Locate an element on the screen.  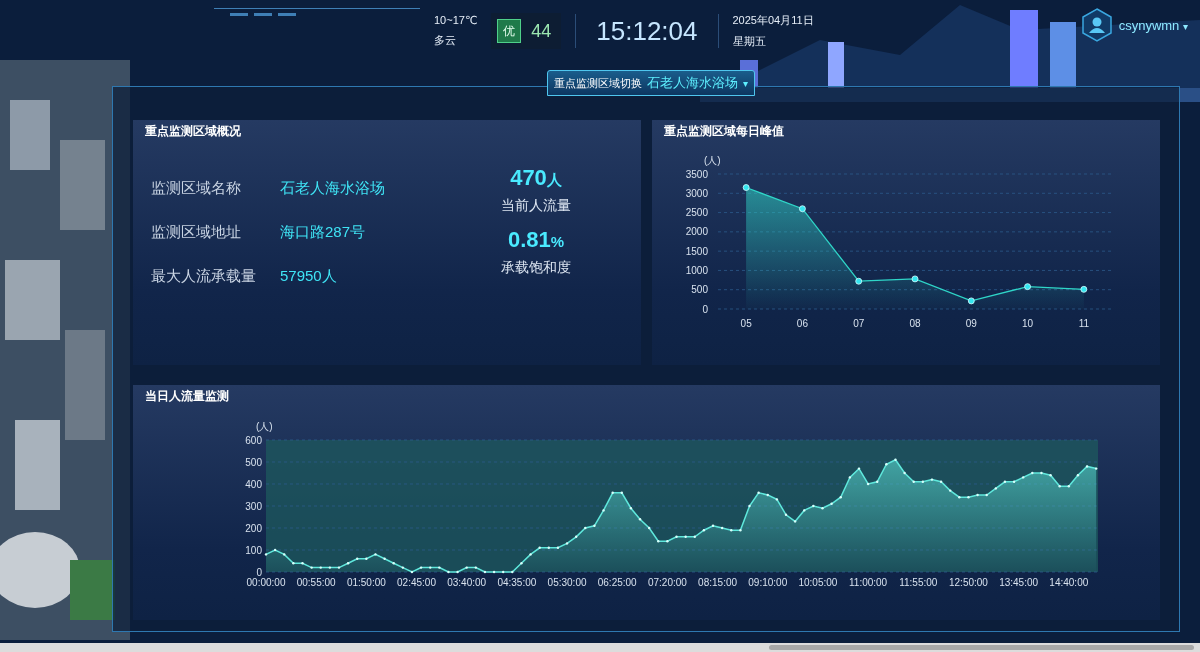
tick-label: 00:00:00 is located at coordinates (266, 582).